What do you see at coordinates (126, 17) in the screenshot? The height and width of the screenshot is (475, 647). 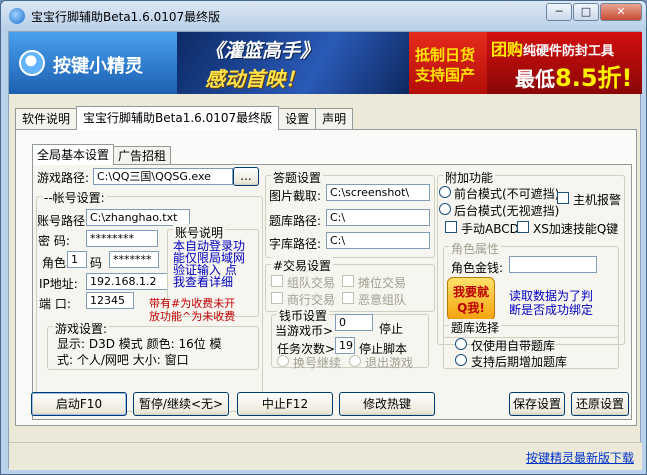 I see `window-title: 宝宝行脚辅助Beta1.6.0107最终版` at bounding box center [126, 17].